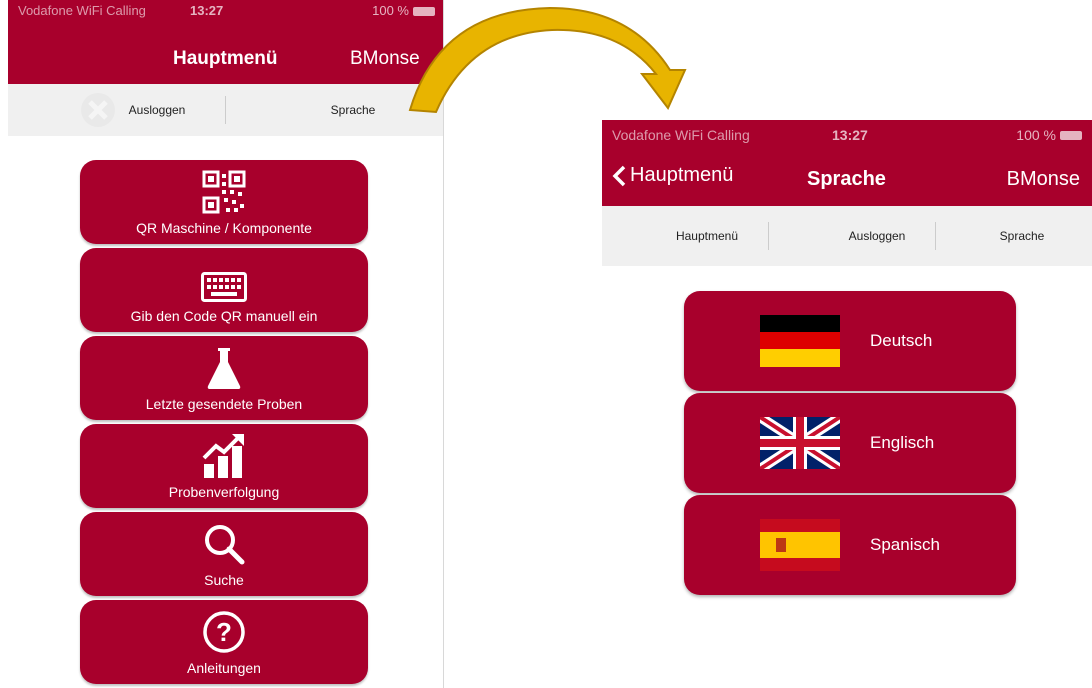 The height and width of the screenshot is (688, 1092). Describe the element at coordinates (224, 316) in the screenshot. I see `manual-code-label: Gib den Code QR manuell ein` at that location.